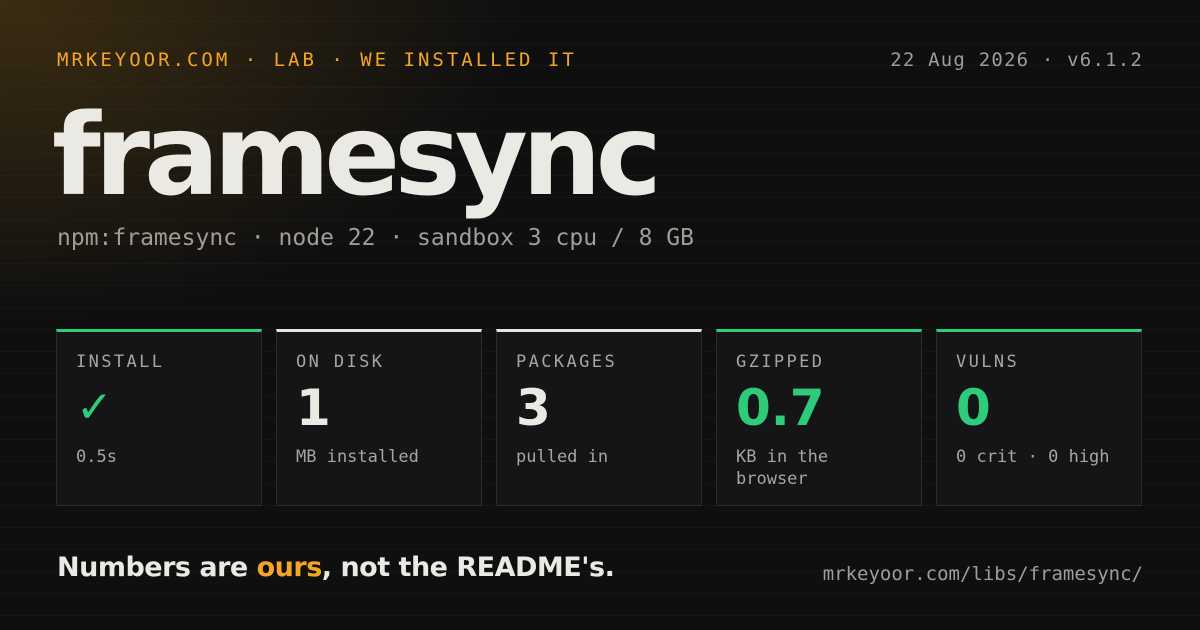 The width and height of the screenshot is (1200, 630). I want to click on stat-card-install: INSTALL ✓ 0.5s, so click(159, 417).